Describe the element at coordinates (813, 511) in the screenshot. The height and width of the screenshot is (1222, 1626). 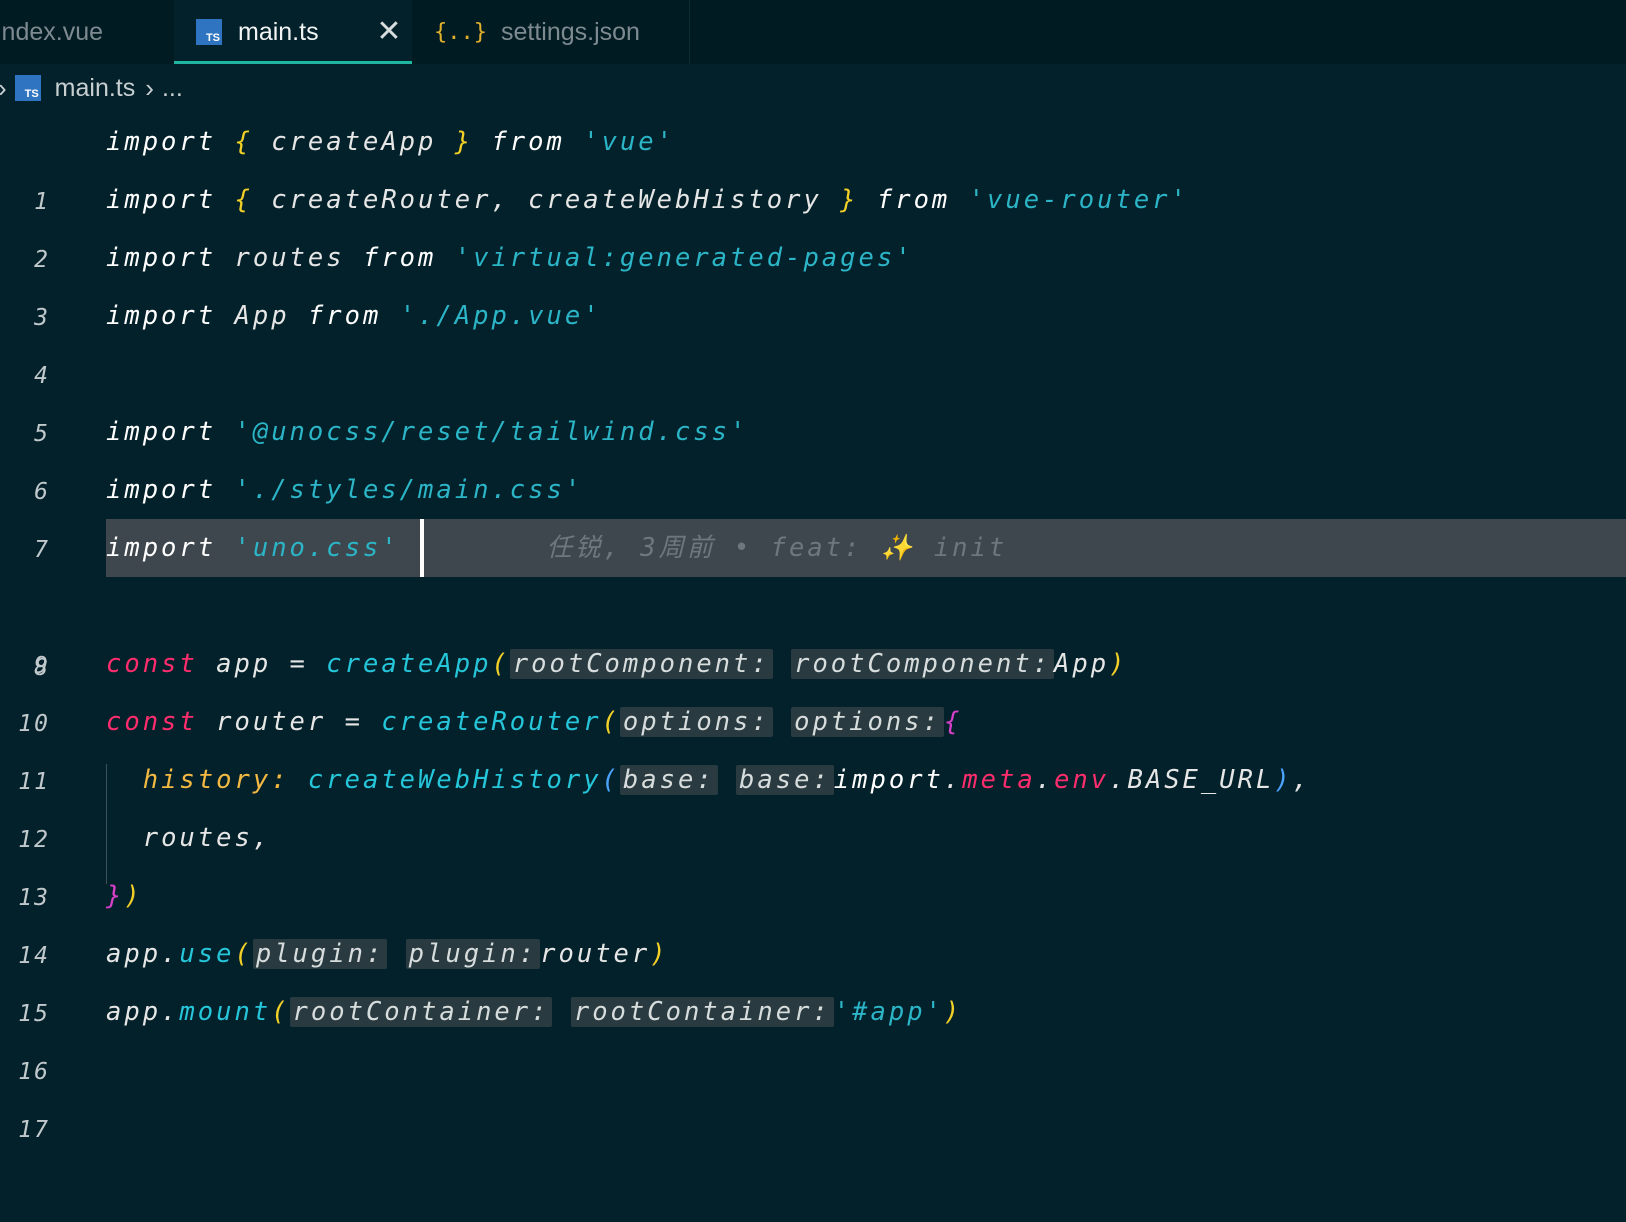
I see `code-line: 7 import './styles/main.css'` at that location.